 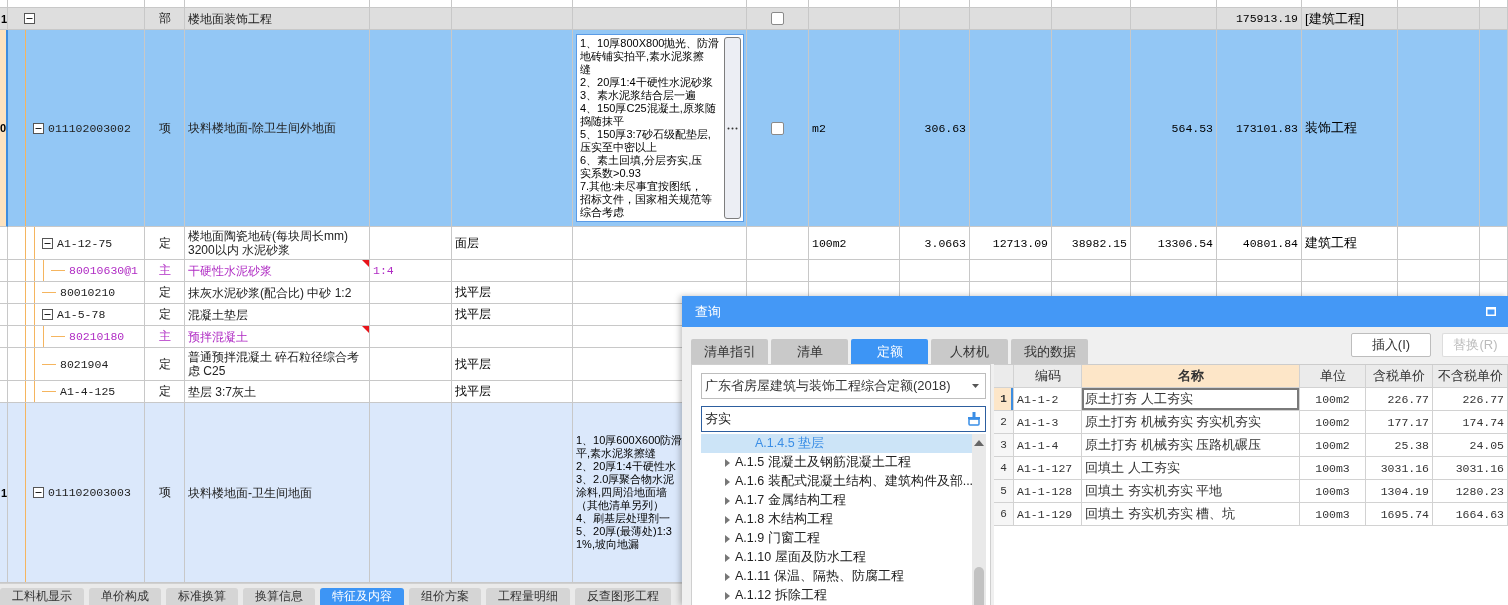 I want to click on item-code: 80010630@1, so click(x=103, y=270).